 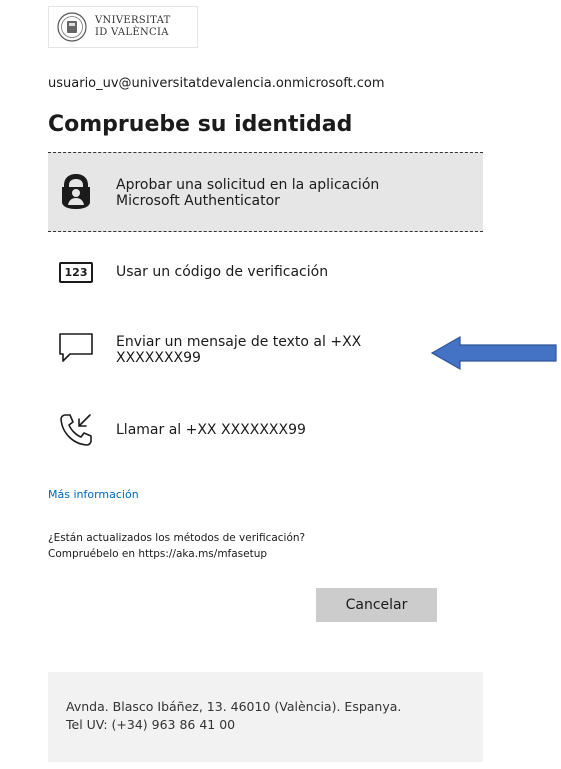 What do you see at coordinates (198, 201) in the screenshot?
I see `option-authenticator-label-line2: Microsoft Authenticator` at bounding box center [198, 201].